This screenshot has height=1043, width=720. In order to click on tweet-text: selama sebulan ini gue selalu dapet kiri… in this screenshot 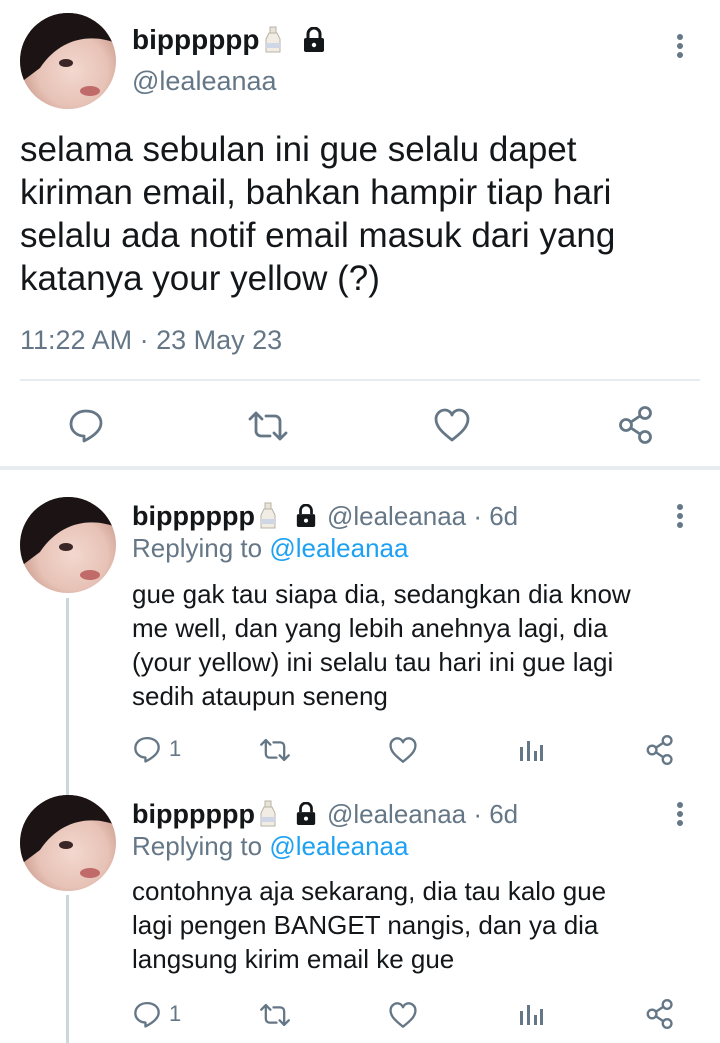, I will do `click(317, 214)`.